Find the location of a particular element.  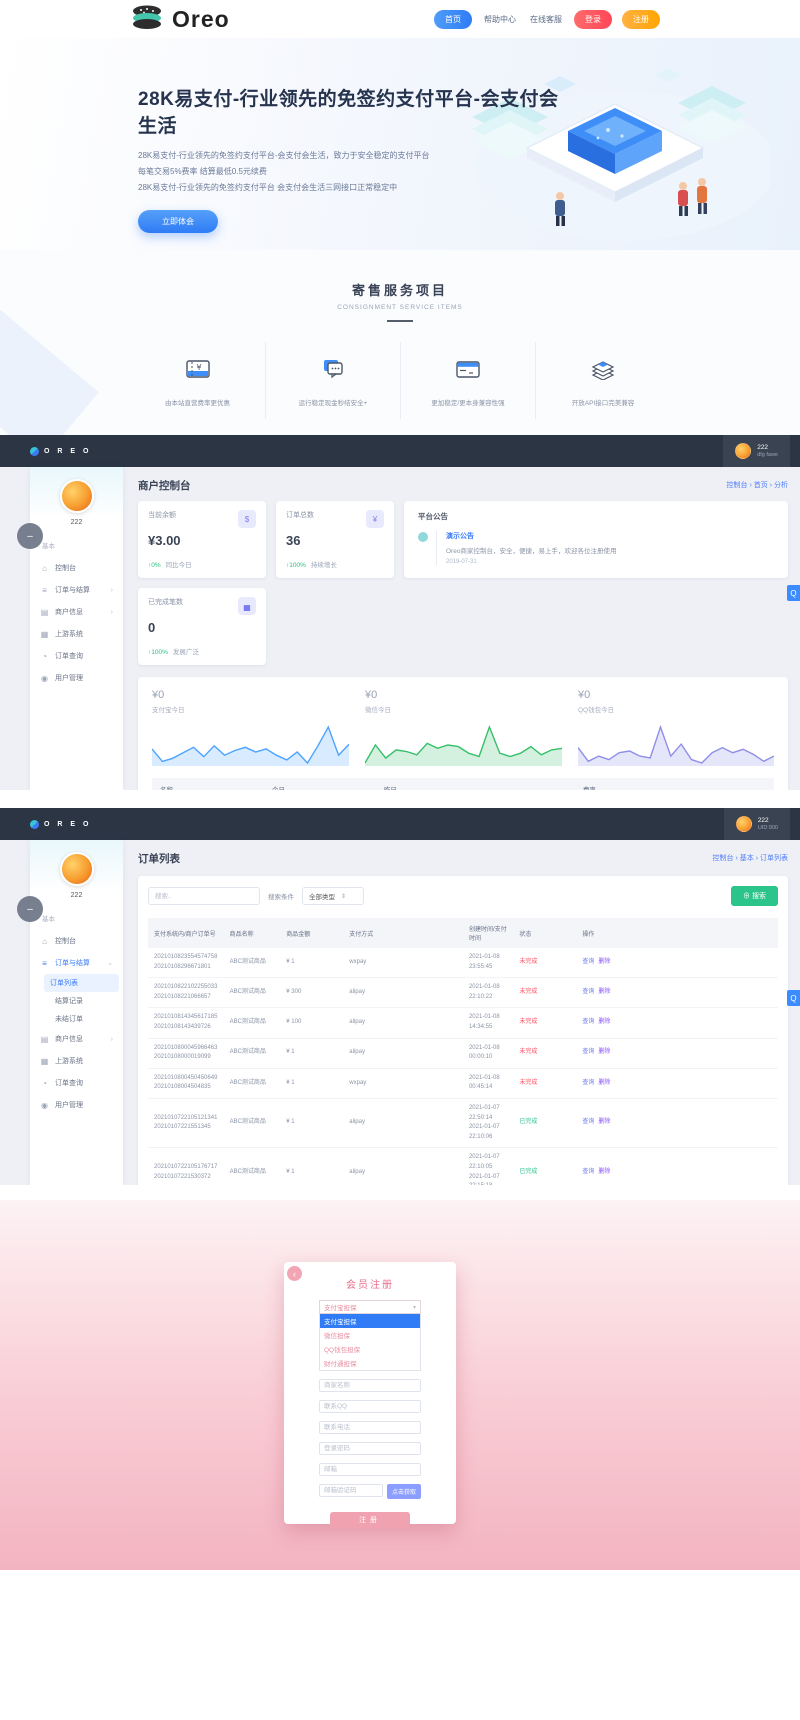

user-menu: 222 UID:900 is located at coordinates (756, 824).